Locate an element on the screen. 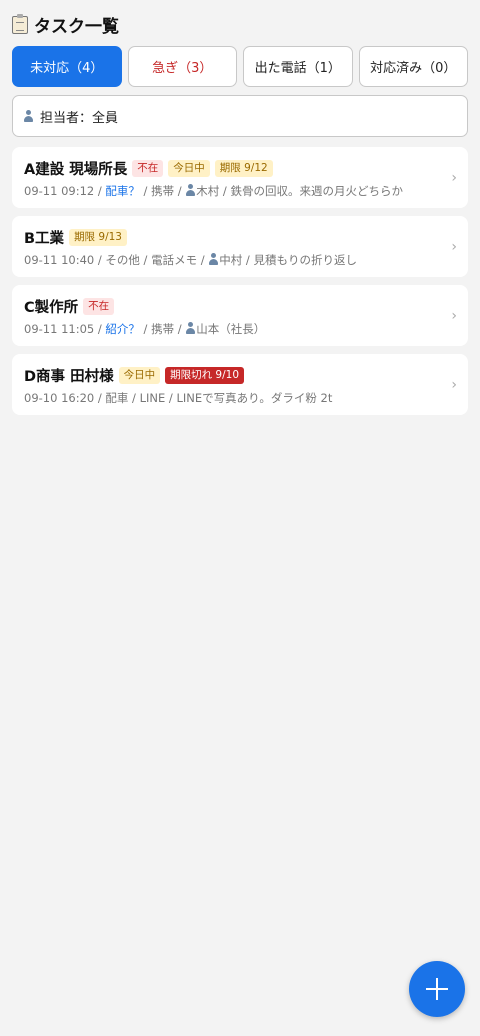  add-task-button is located at coordinates (437, 989).